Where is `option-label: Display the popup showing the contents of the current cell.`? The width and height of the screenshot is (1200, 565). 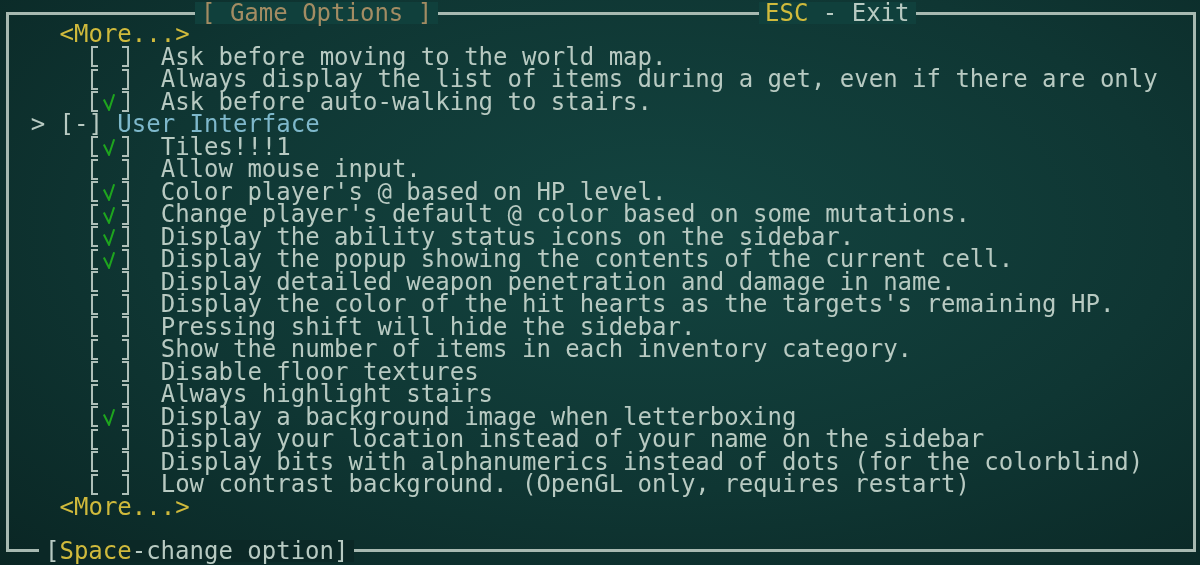 option-label: Display the popup showing the contents of the current cell. is located at coordinates (587, 259).